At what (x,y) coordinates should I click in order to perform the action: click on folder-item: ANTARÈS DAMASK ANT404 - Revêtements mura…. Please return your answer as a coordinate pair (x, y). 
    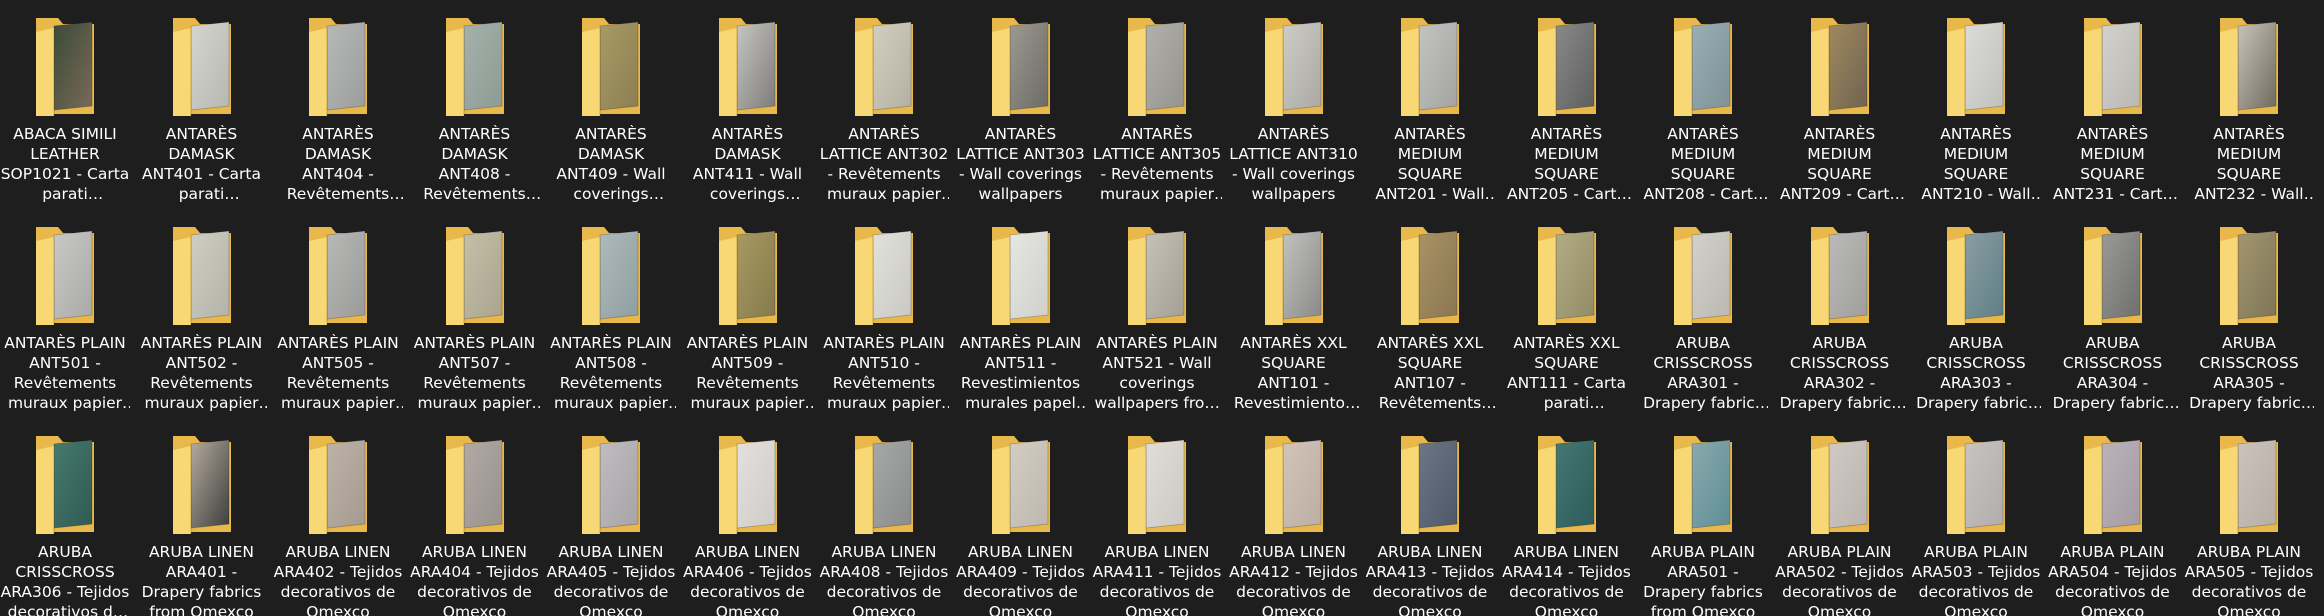
    Looking at the image, I should click on (338, 116).